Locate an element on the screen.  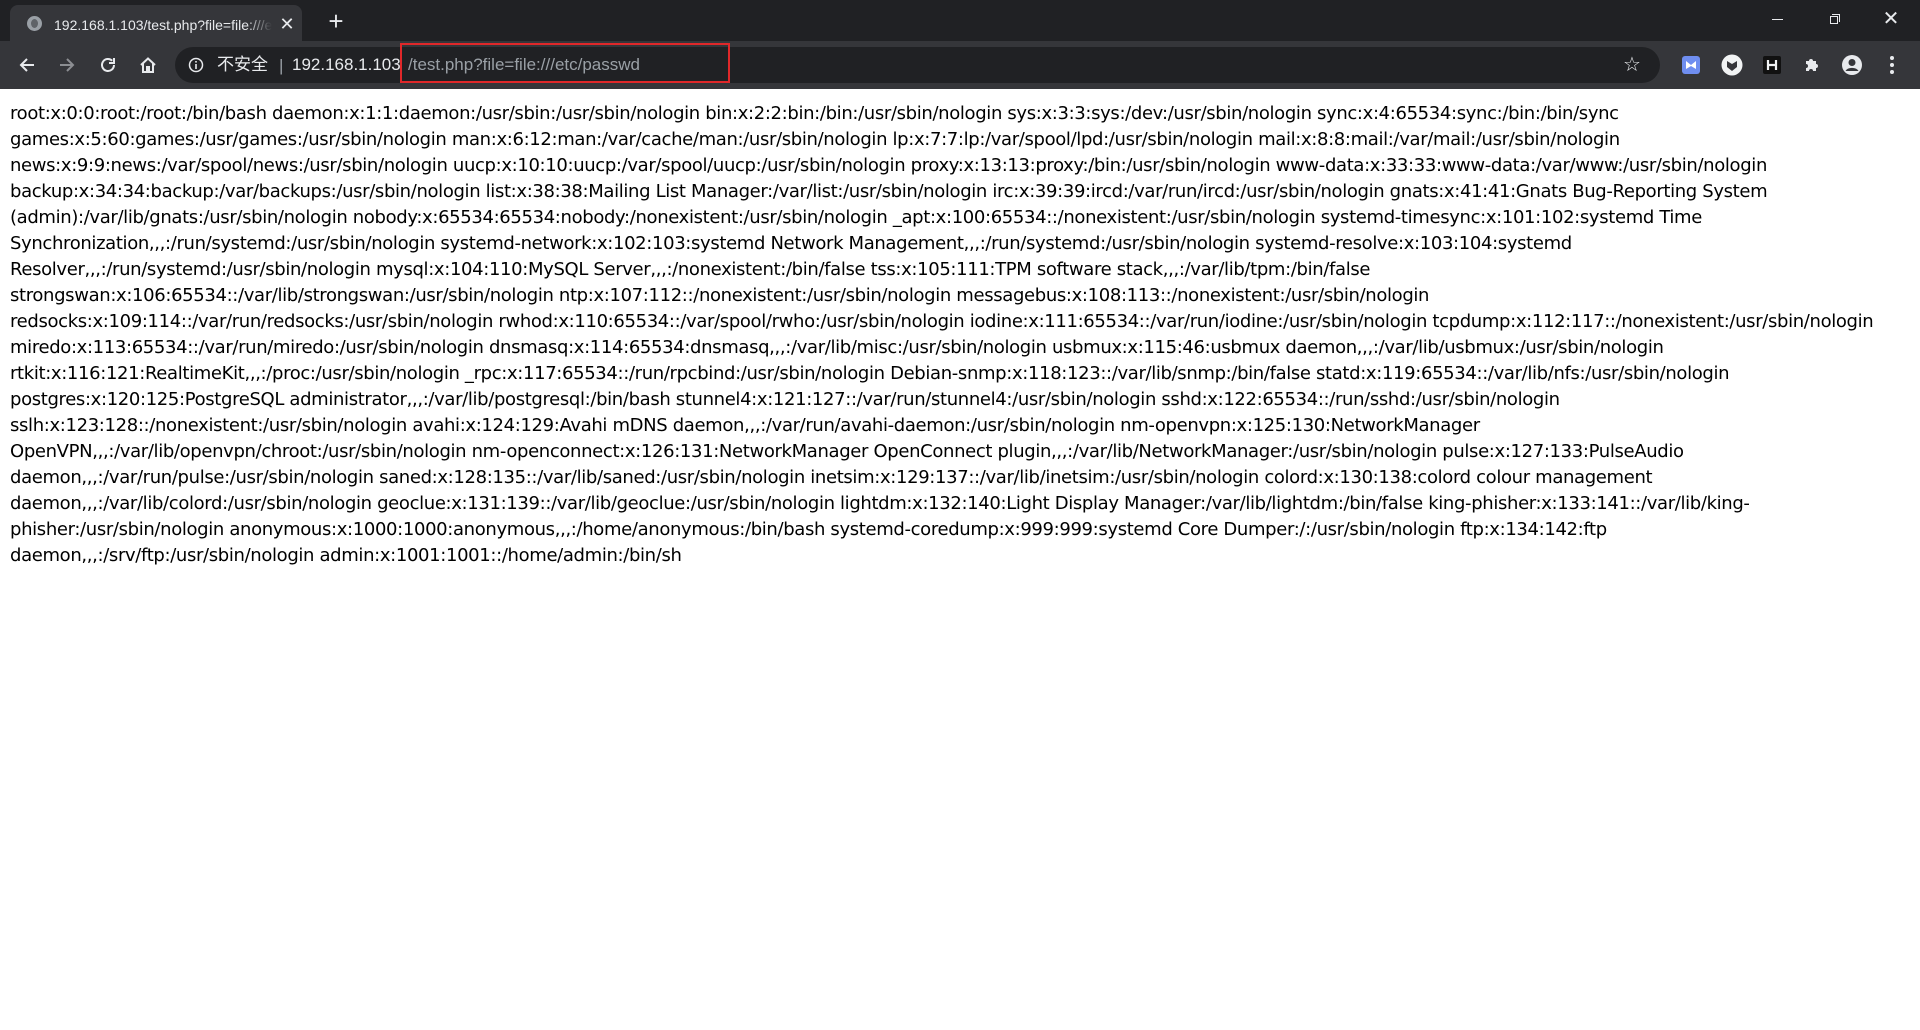
home-icon is located at coordinates (148, 65).